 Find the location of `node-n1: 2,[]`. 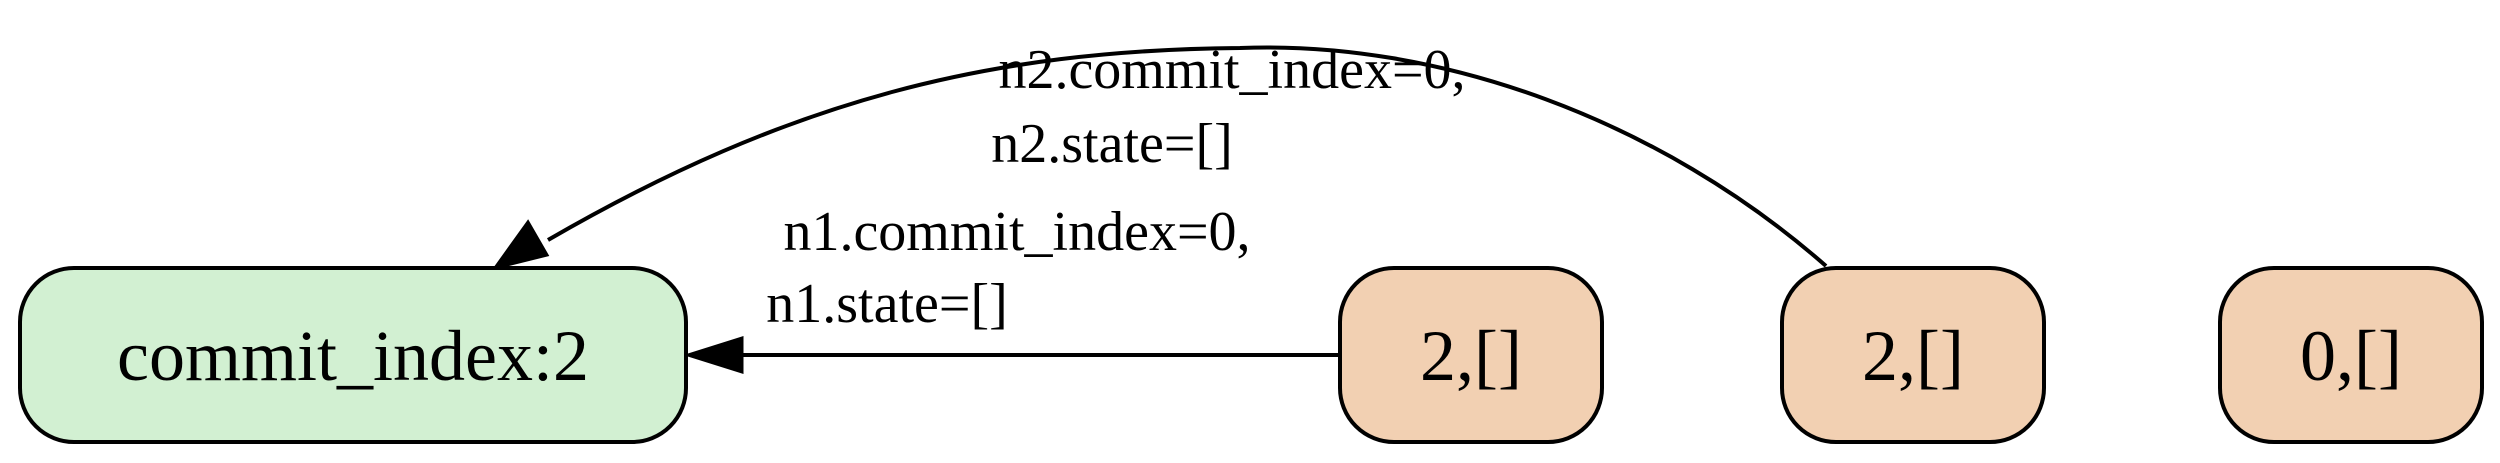

node-n1: 2,[] is located at coordinates (1471, 355).